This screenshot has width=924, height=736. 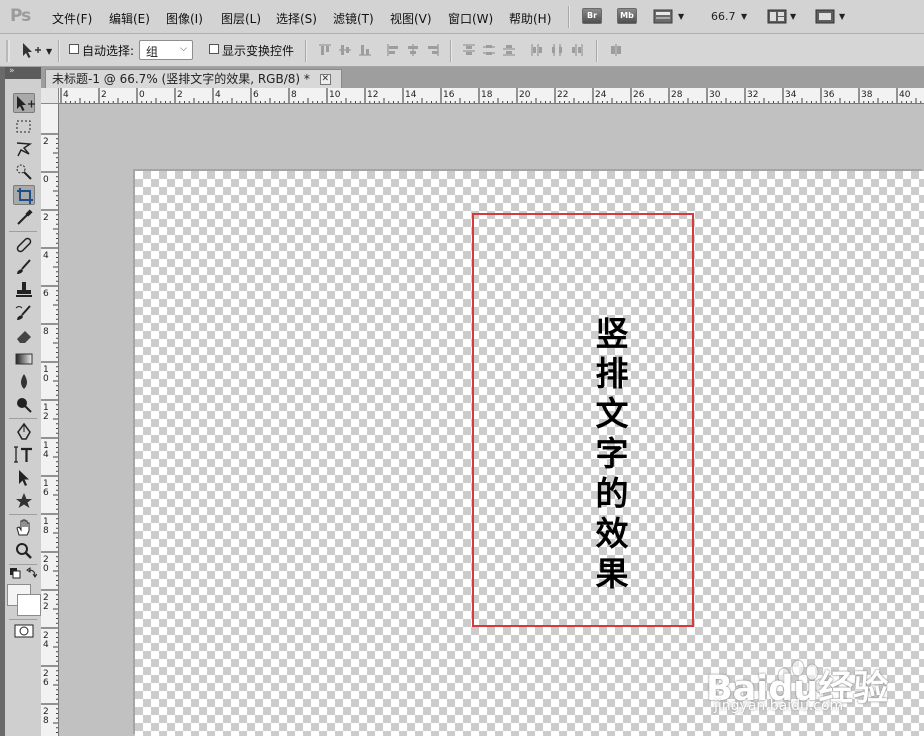 What do you see at coordinates (842, 16) in the screenshot?
I see `screen-mode-chevron-icon: ▼` at bounding box center [842, 16].